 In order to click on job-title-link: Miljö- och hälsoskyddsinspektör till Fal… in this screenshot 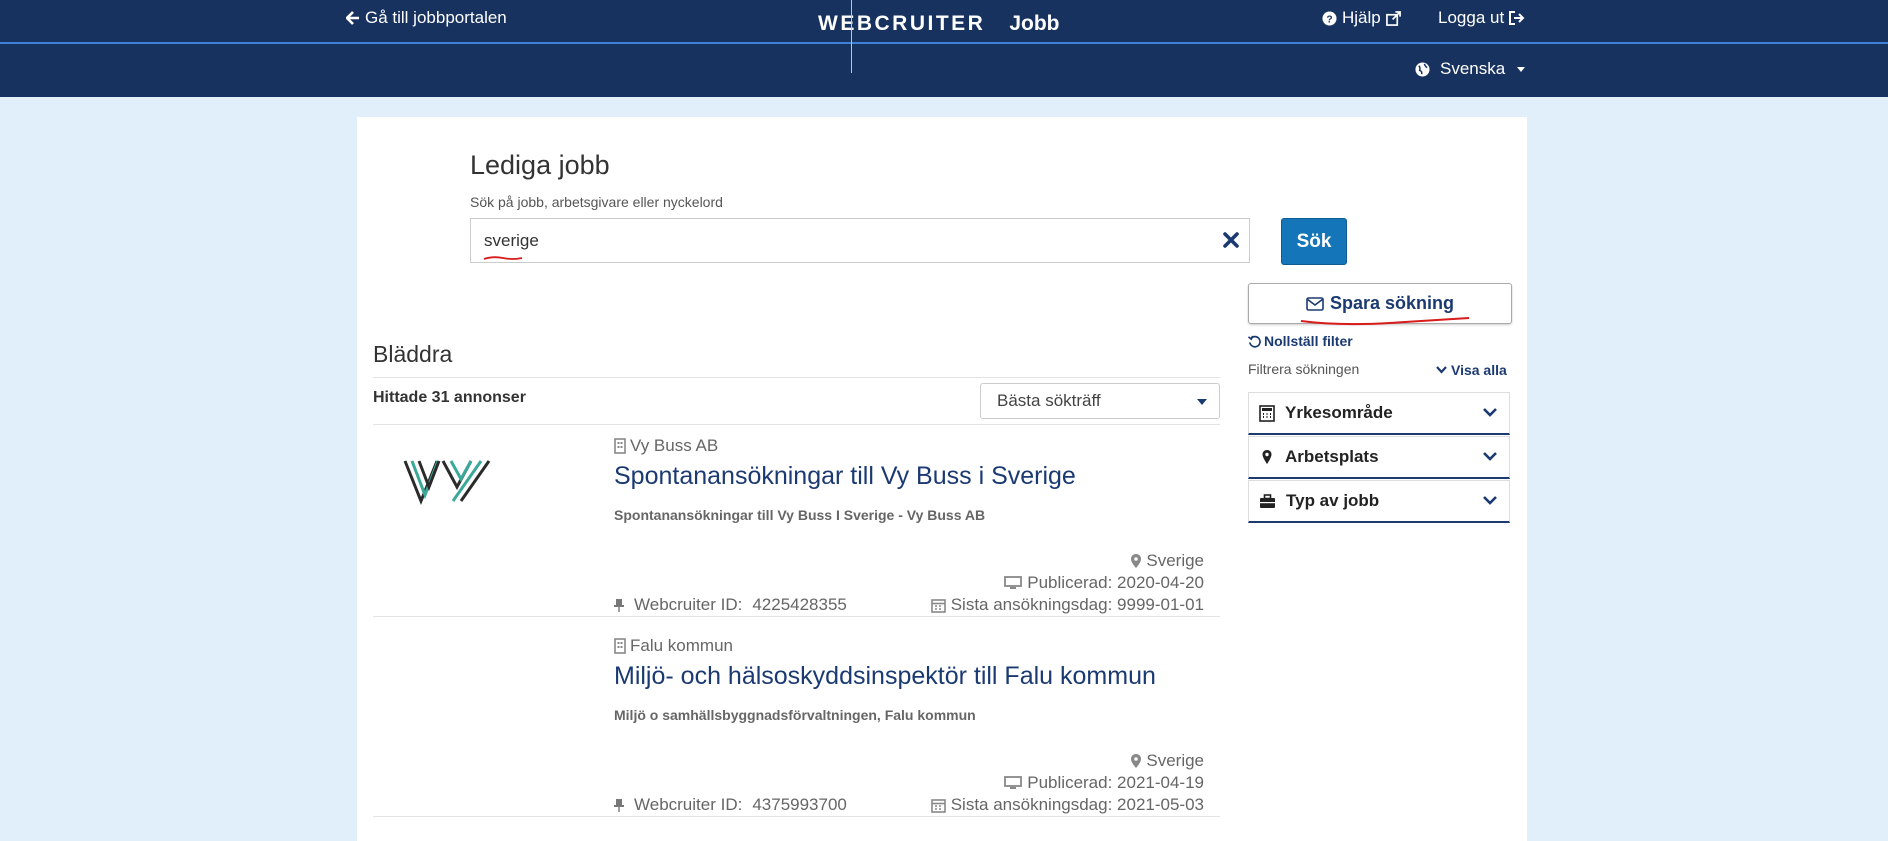, I will do `click(885, 676)`.